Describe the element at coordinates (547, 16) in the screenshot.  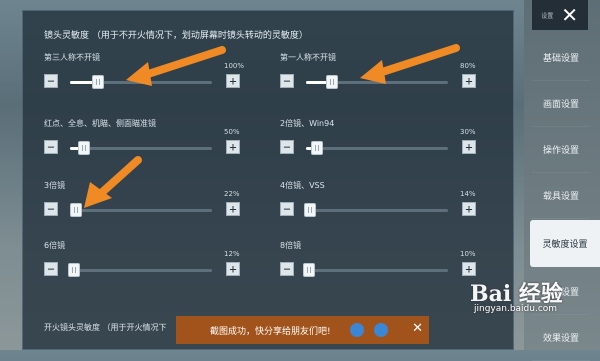
I see `close-prefix: 设置` at that location.